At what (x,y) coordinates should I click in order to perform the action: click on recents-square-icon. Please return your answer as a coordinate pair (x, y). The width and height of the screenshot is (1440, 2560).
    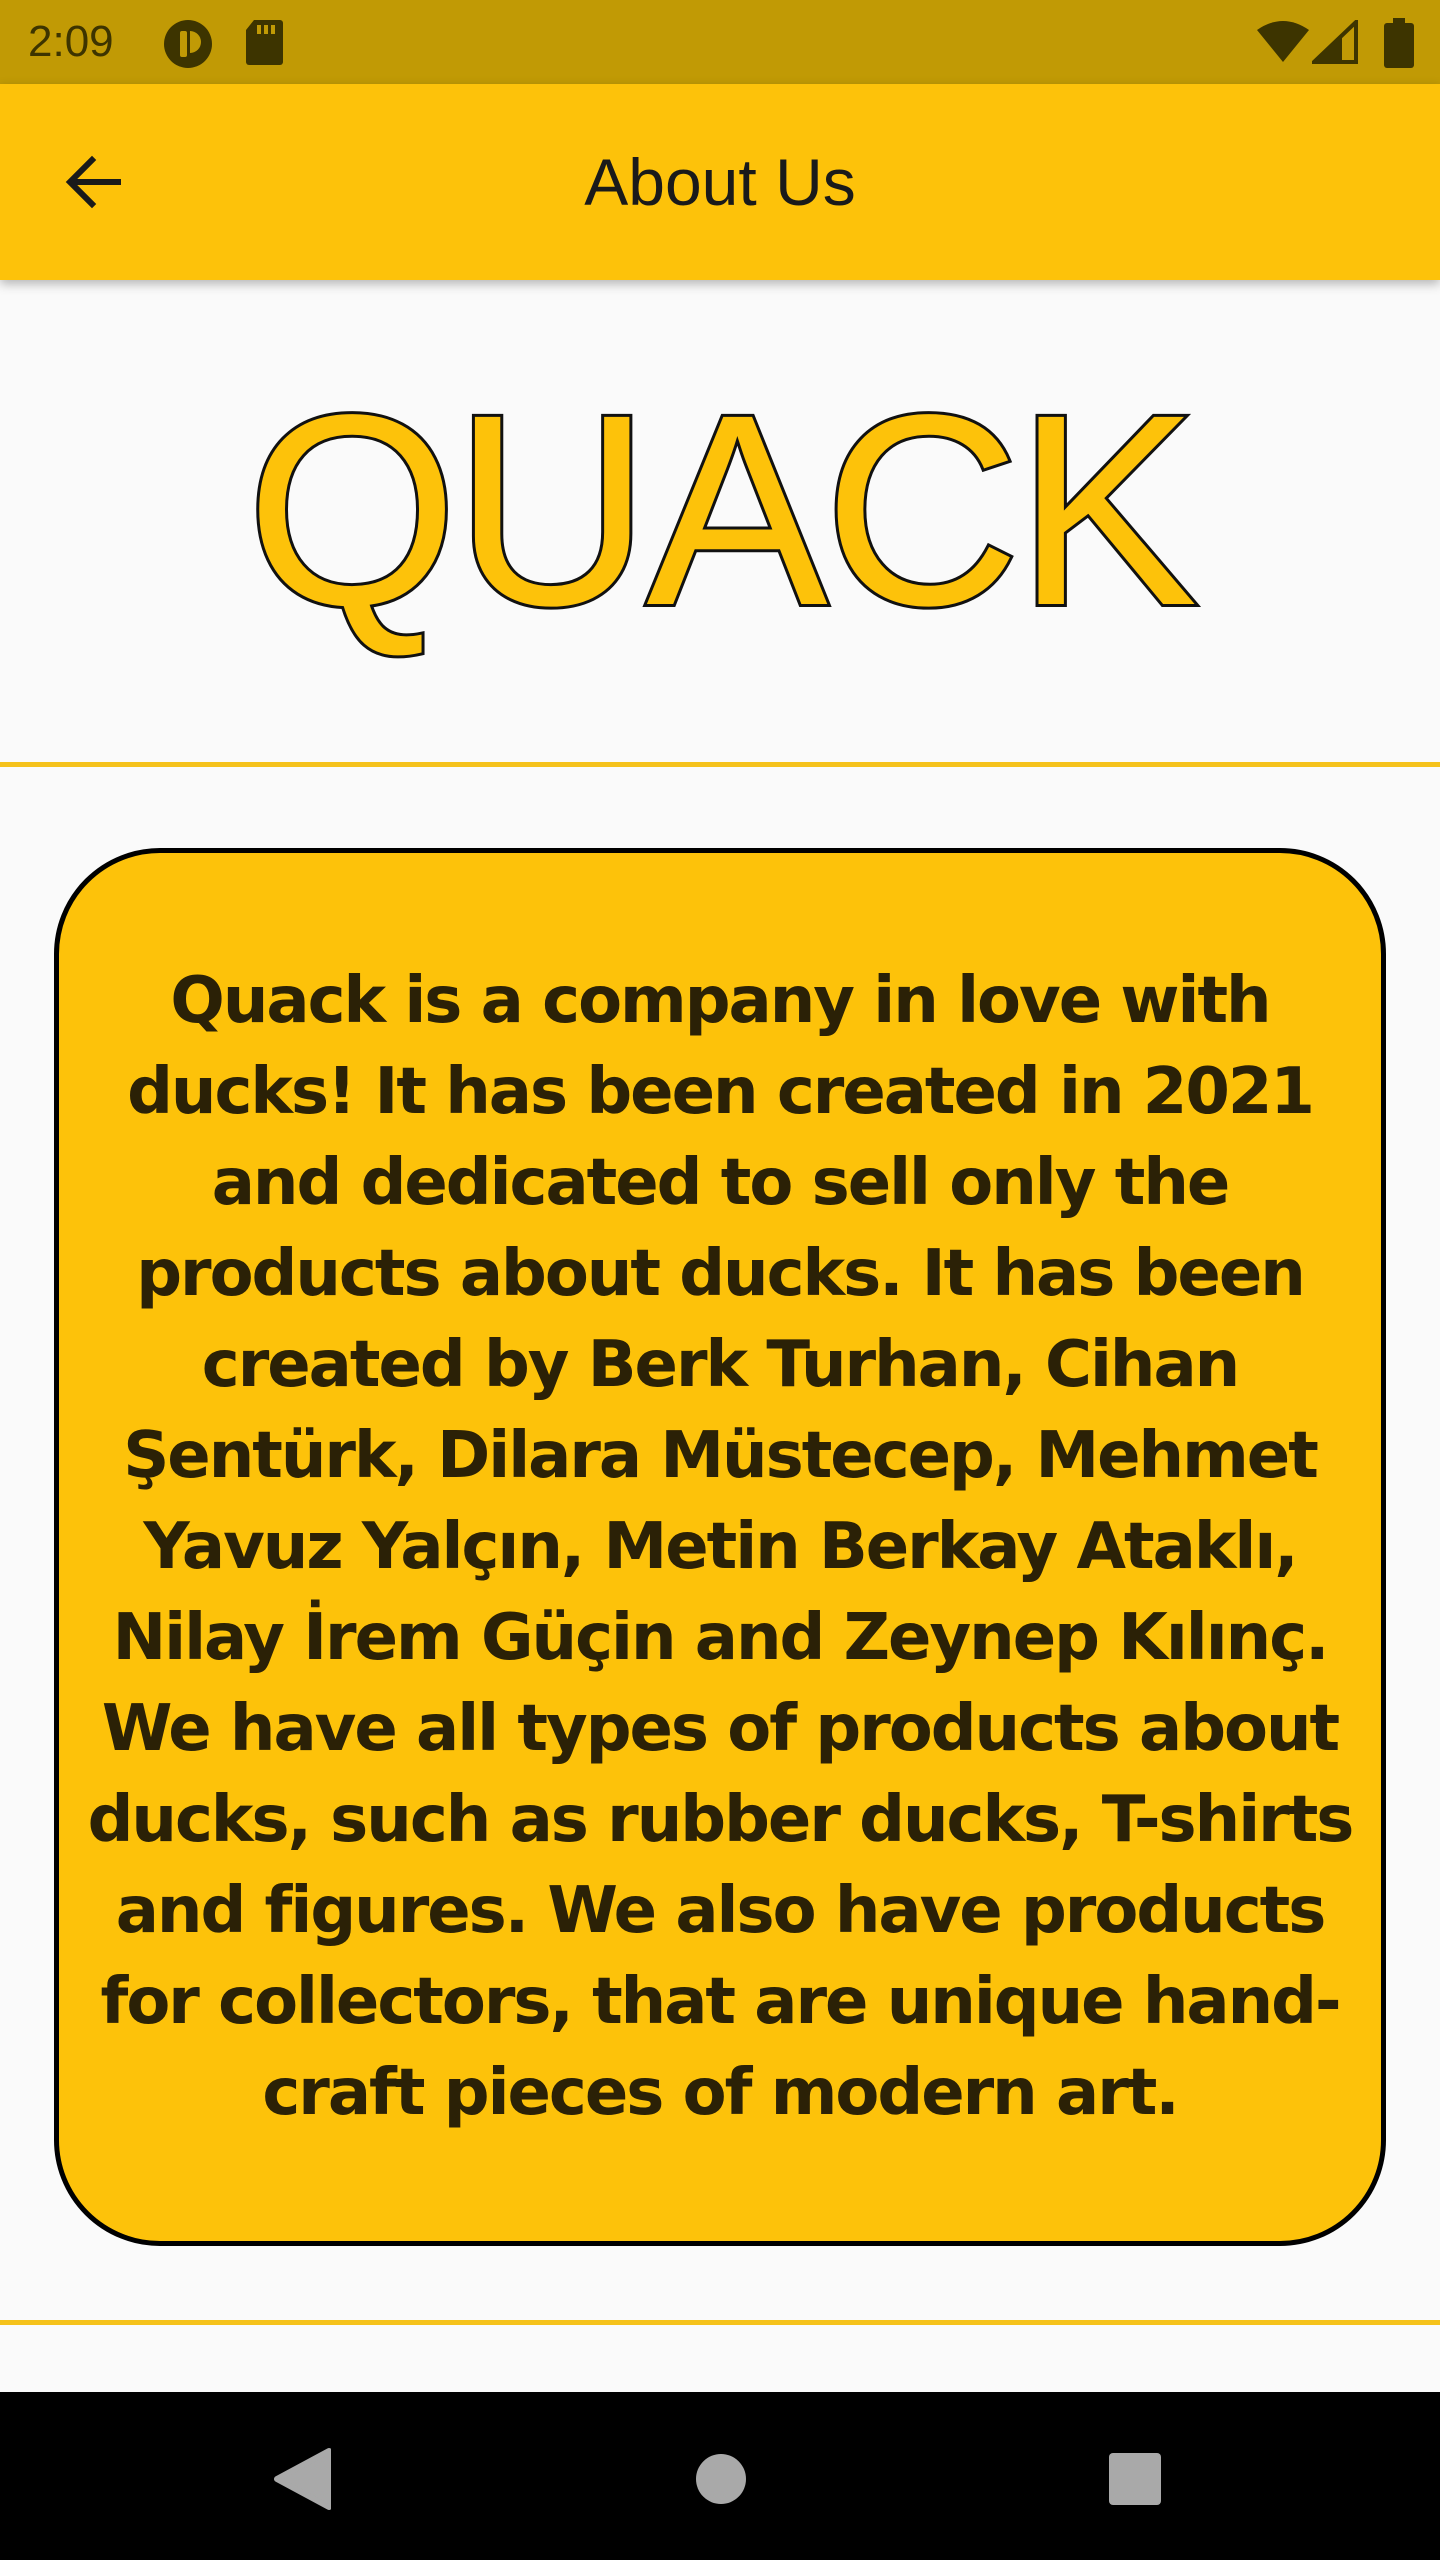
    Looking at the image, I should click on (1135, 2479).